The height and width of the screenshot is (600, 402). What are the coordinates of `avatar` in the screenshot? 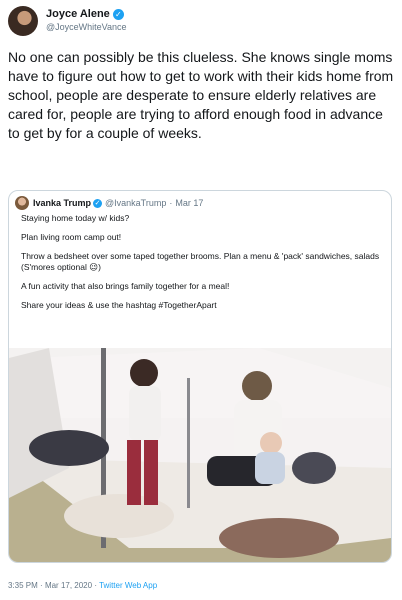 It's located at (23, 21).